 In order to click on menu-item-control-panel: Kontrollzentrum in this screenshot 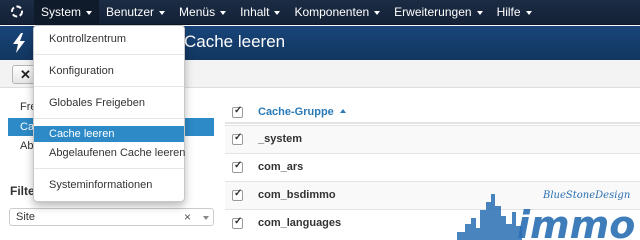, I will do `click(109, 39)`.